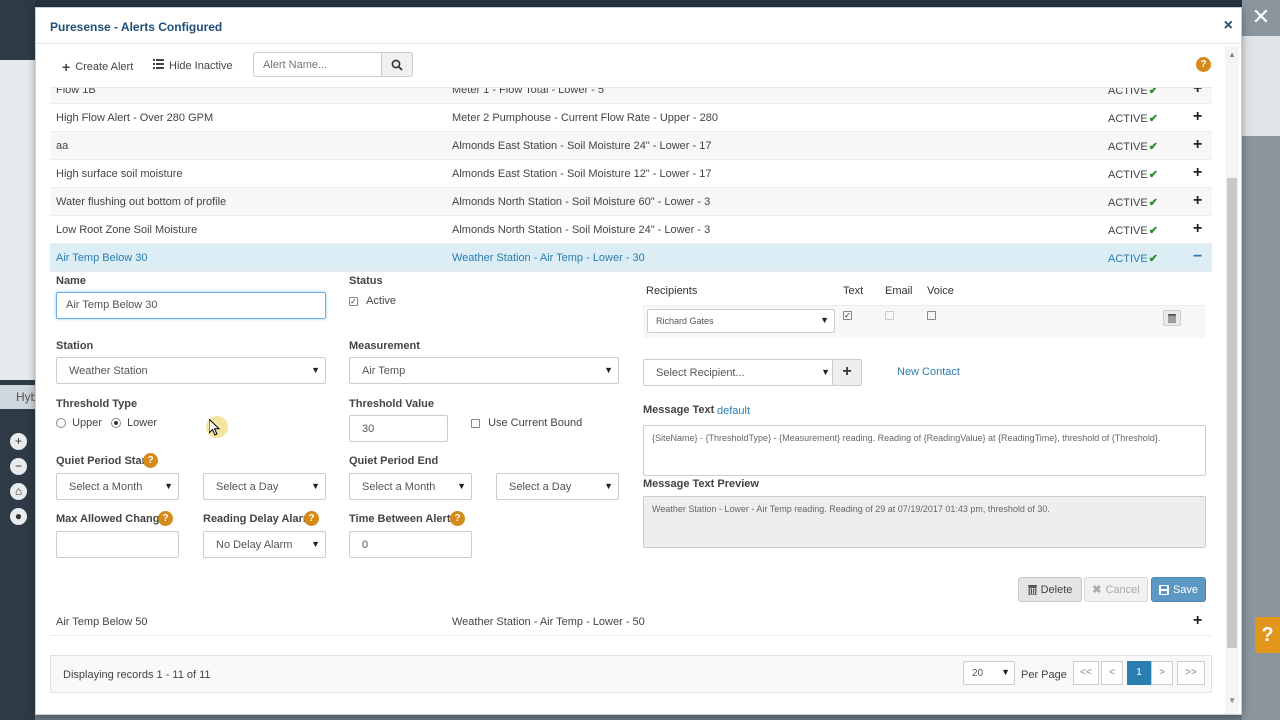  What do you see at coordinates (79, 423) in the screenshot?
I see `threshold-upper-option: Upper` at bounding box center [79, 423].